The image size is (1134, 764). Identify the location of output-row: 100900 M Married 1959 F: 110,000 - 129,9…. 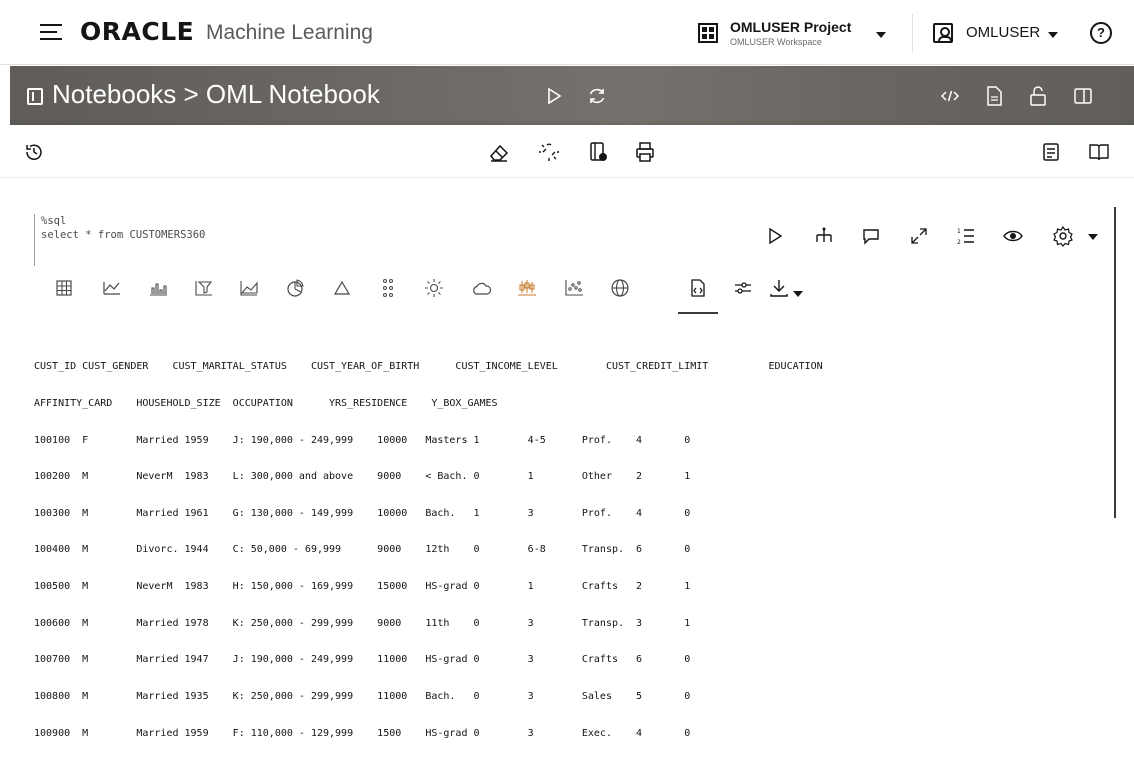
(362, 733).